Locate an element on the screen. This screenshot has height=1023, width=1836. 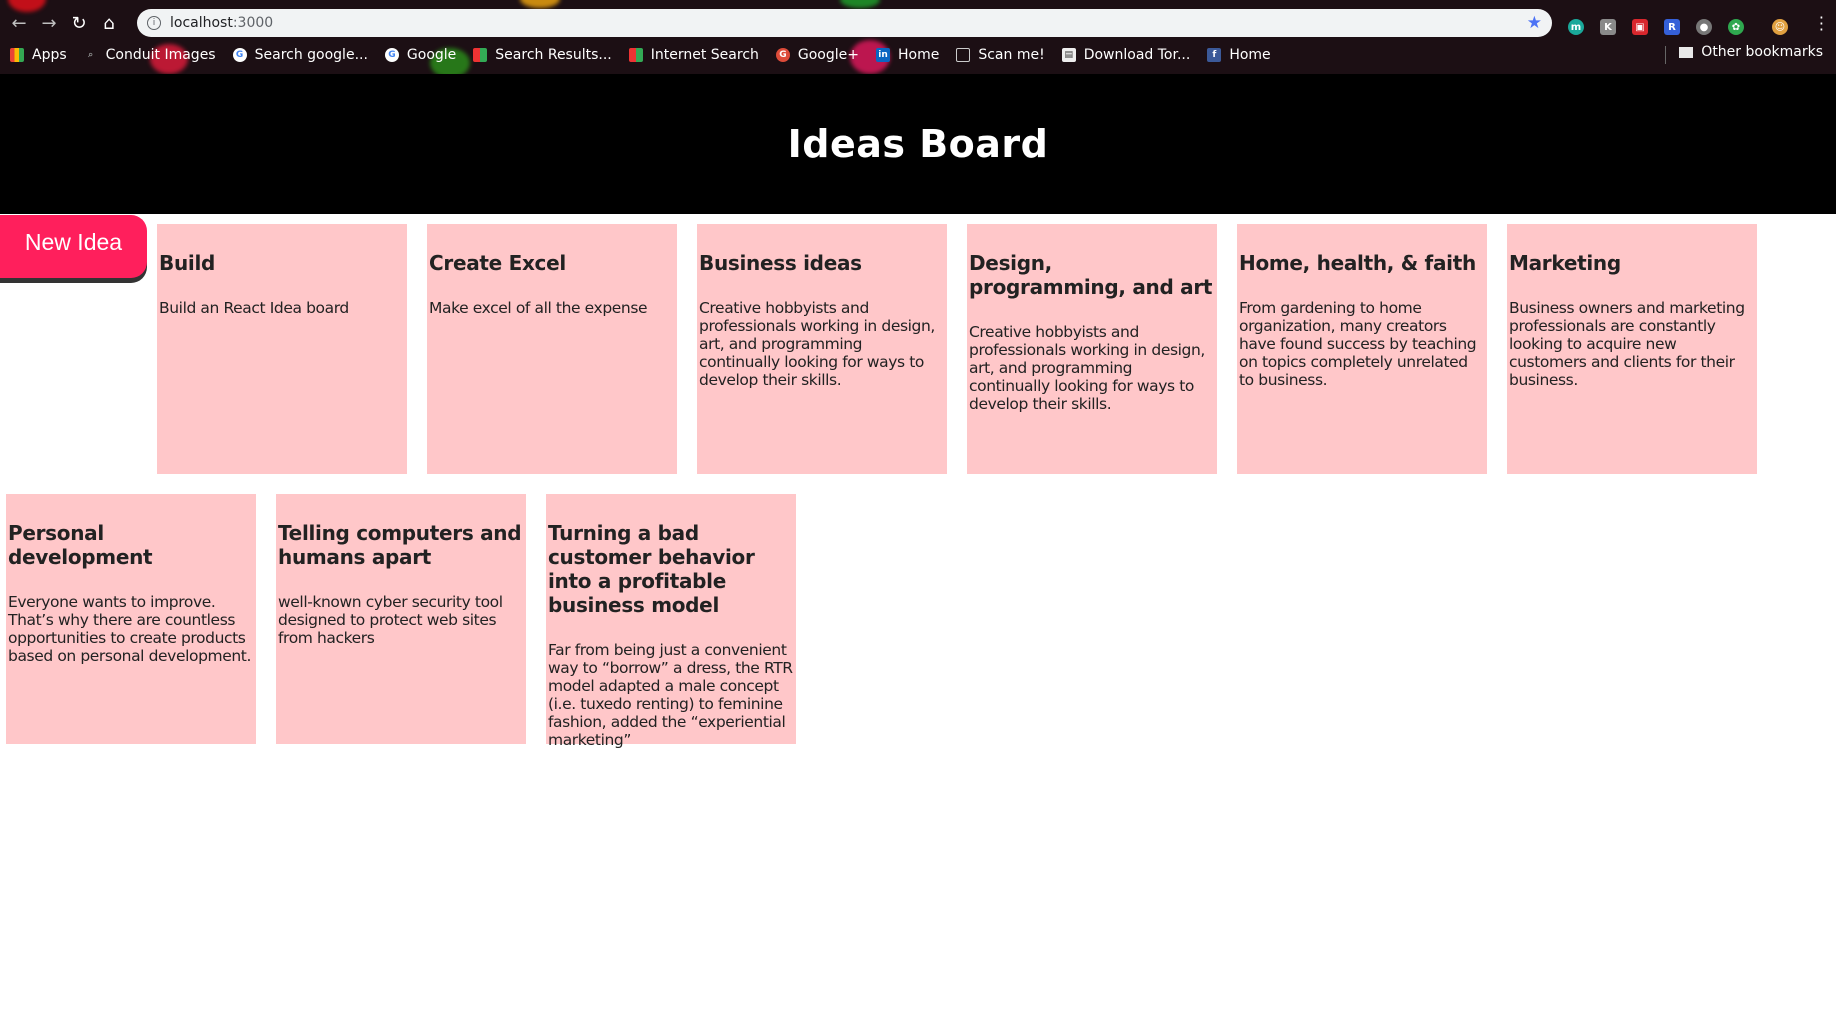
extension-red-icon: ▣ is located at coordinates (1640, 27).